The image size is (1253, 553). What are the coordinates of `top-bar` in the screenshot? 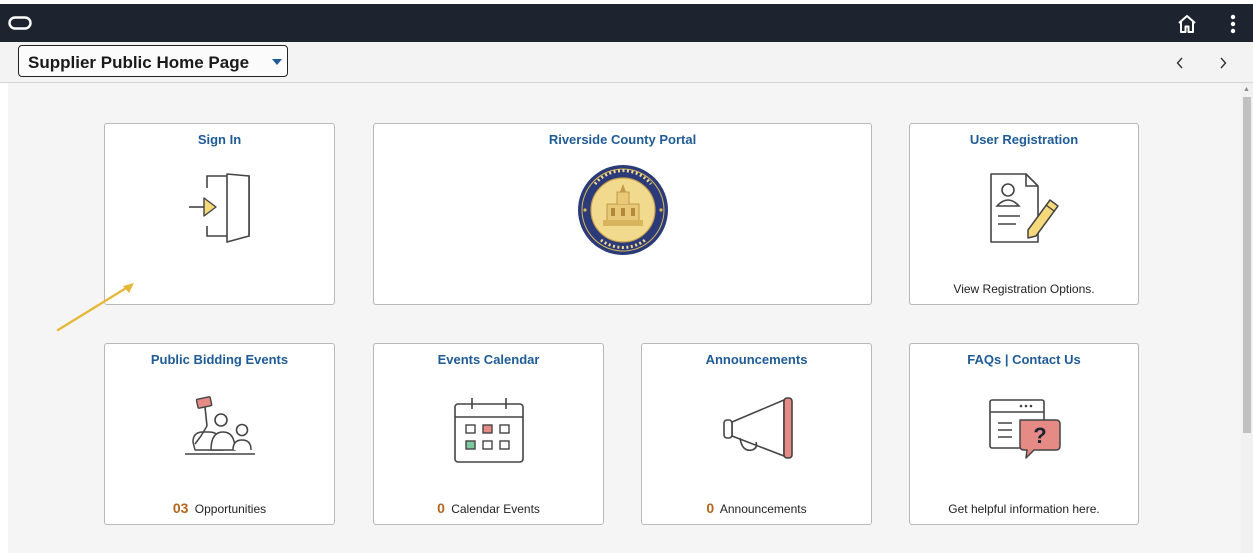 It's located at (626, 23).